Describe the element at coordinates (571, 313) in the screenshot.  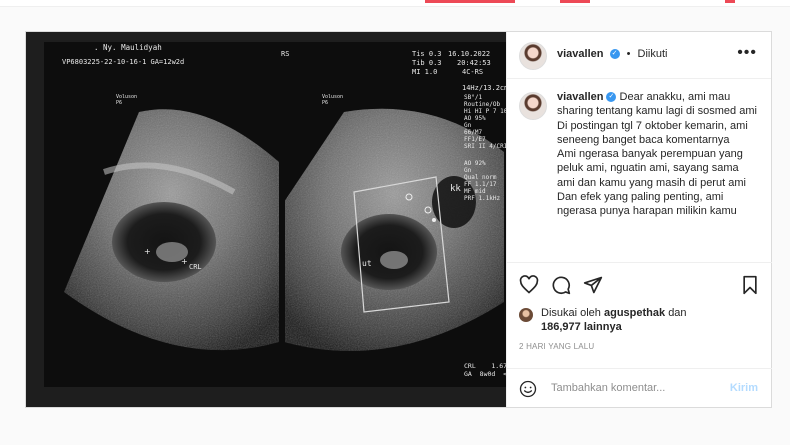
I see `likes-prefix: Disukai oleh` at that location.